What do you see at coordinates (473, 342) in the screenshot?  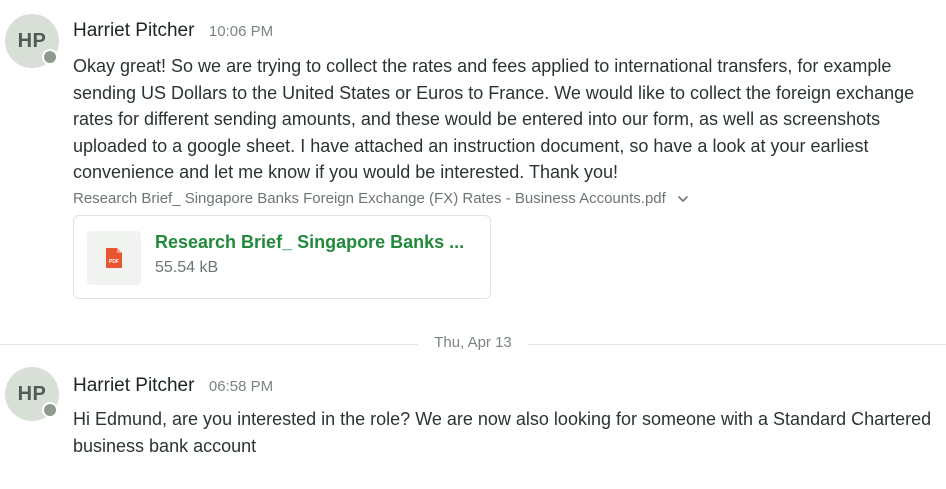 I see `date-divider-label: Thu, Apr 13` at bounding box center [473, 342].